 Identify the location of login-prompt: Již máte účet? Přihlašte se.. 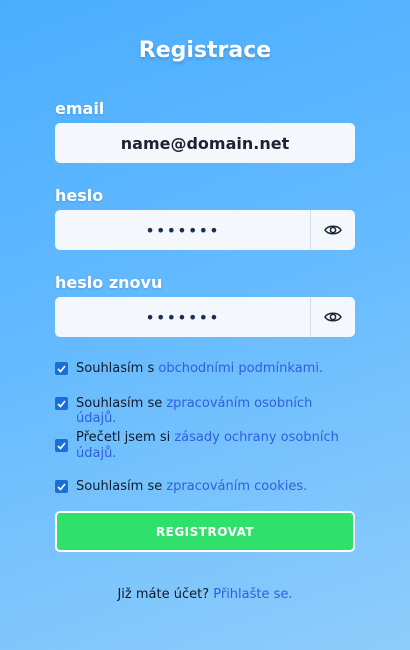
(205, 594).